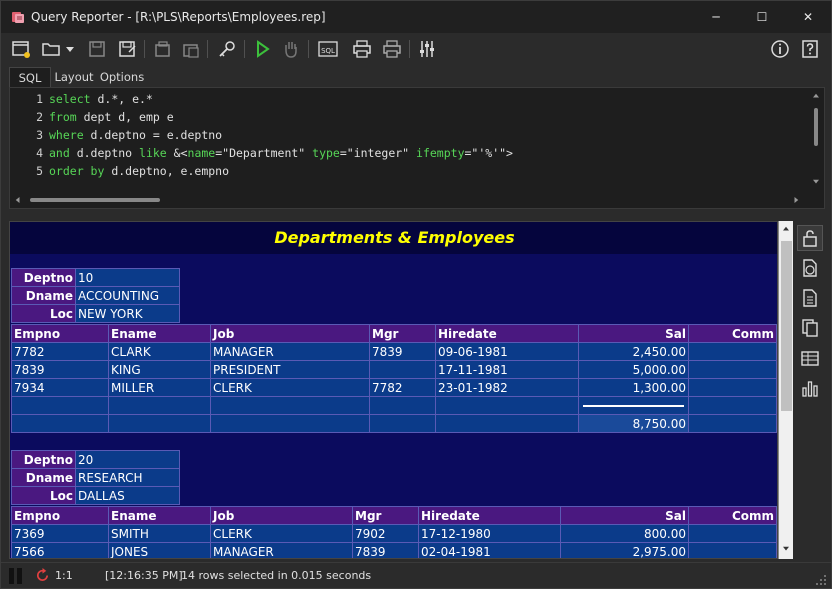  I want to click on new-report-button, so click(21, 49).